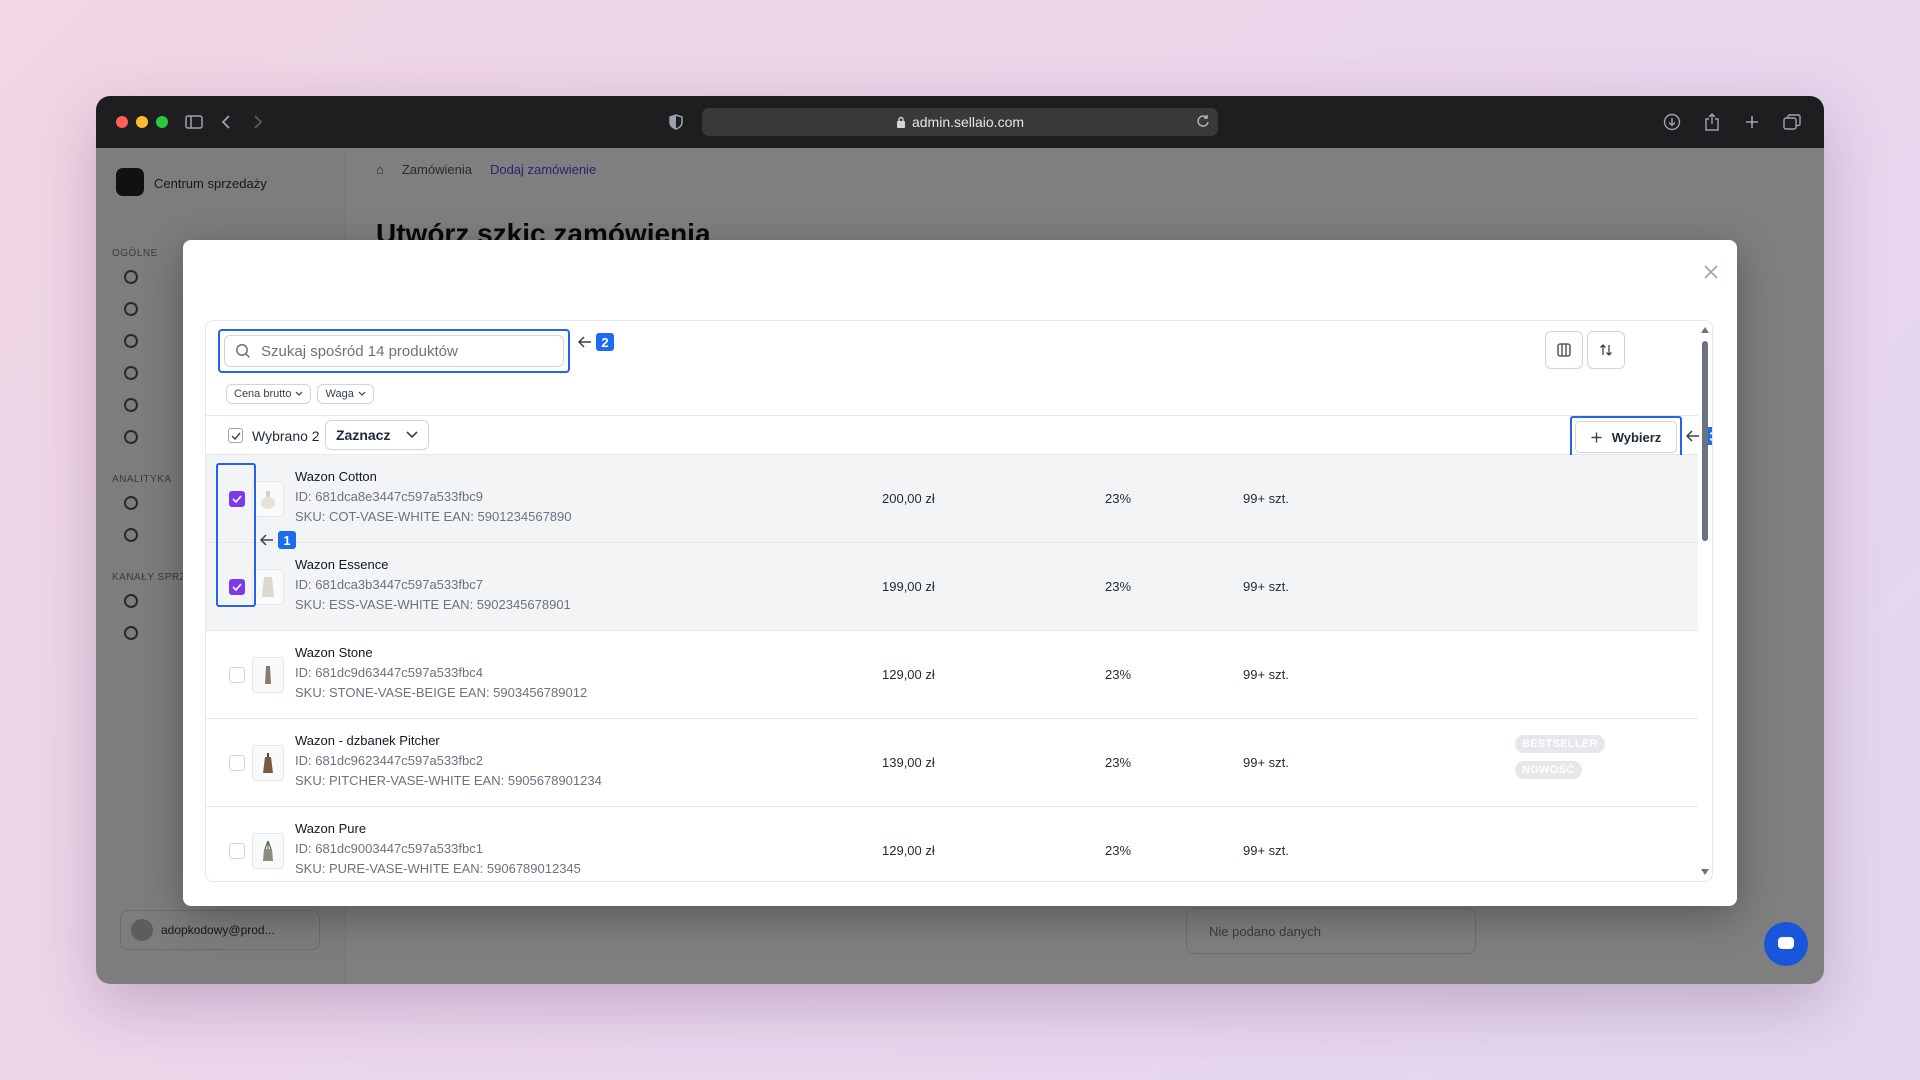  What do you see at coordinates (908, 586) in the screenshot?
I see `product-price: 199,00 zł` at bounding box center [908, 586].